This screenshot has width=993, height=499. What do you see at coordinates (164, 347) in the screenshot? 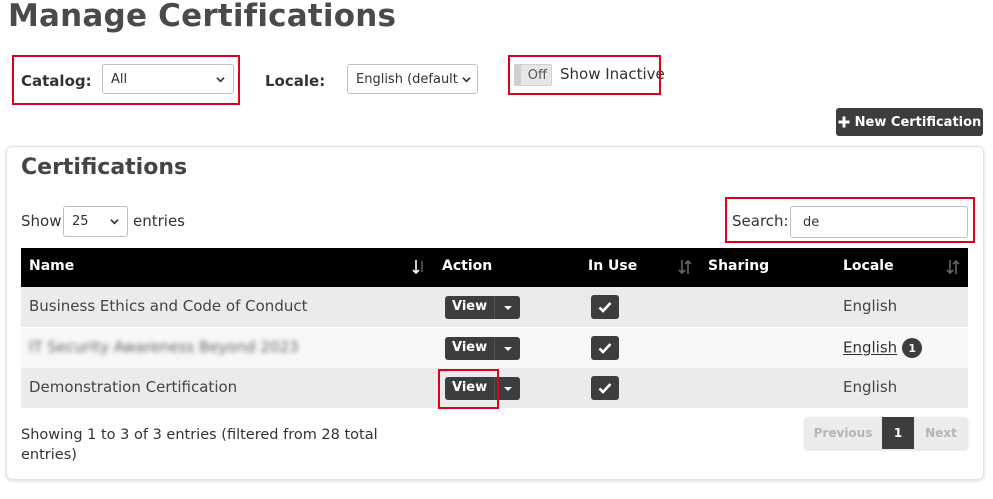
I see `row-name-redacted: IT Security Awareness Beyond 2023` at bounding box center [164, 347].